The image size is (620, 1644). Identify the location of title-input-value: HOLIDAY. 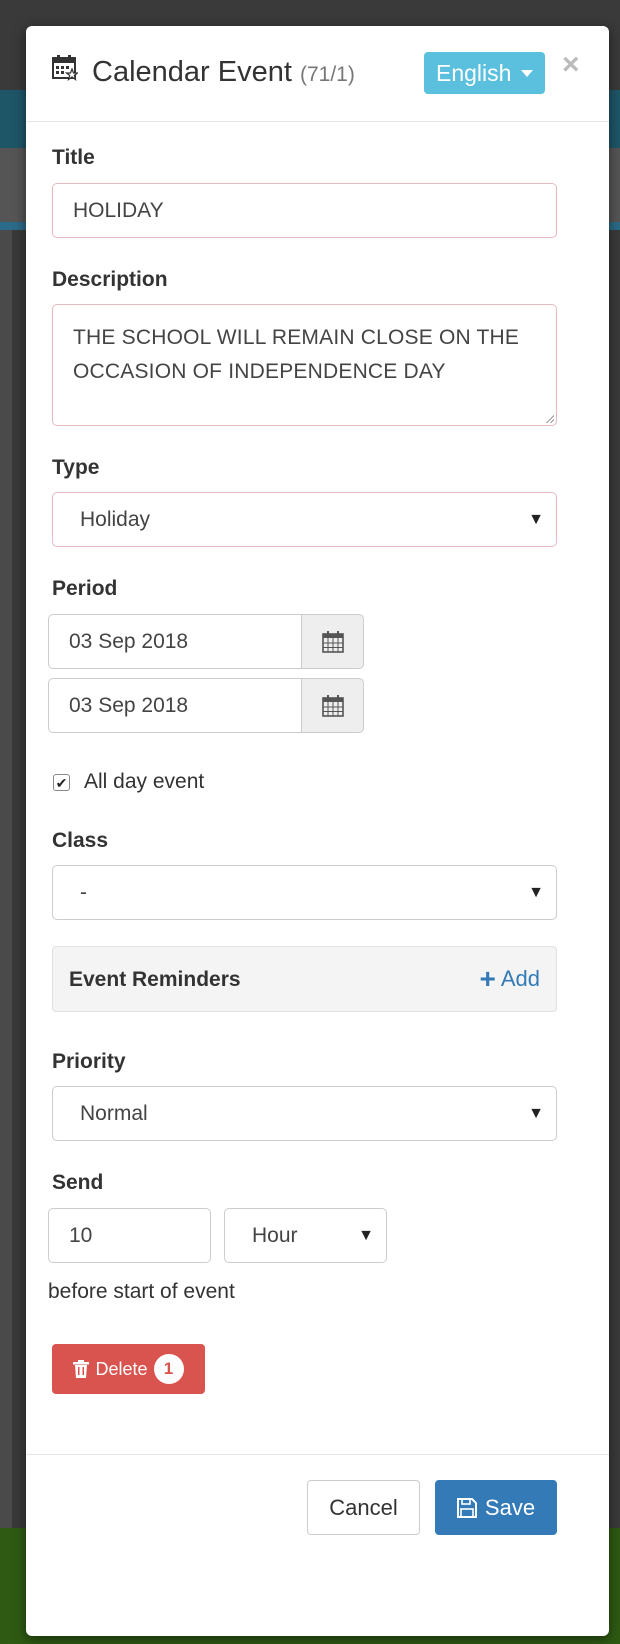
(118, 210).